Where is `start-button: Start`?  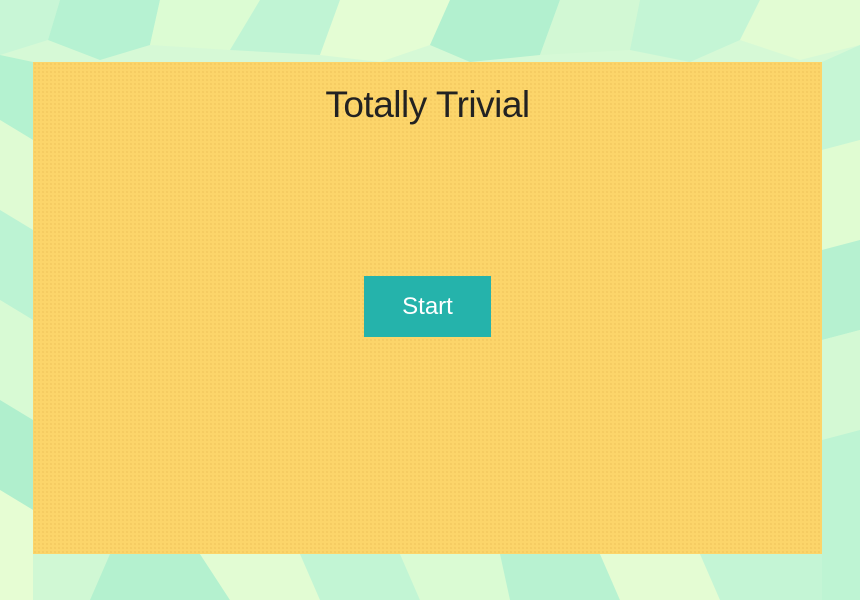
start-button: Start is located at coordinates (427, 306).